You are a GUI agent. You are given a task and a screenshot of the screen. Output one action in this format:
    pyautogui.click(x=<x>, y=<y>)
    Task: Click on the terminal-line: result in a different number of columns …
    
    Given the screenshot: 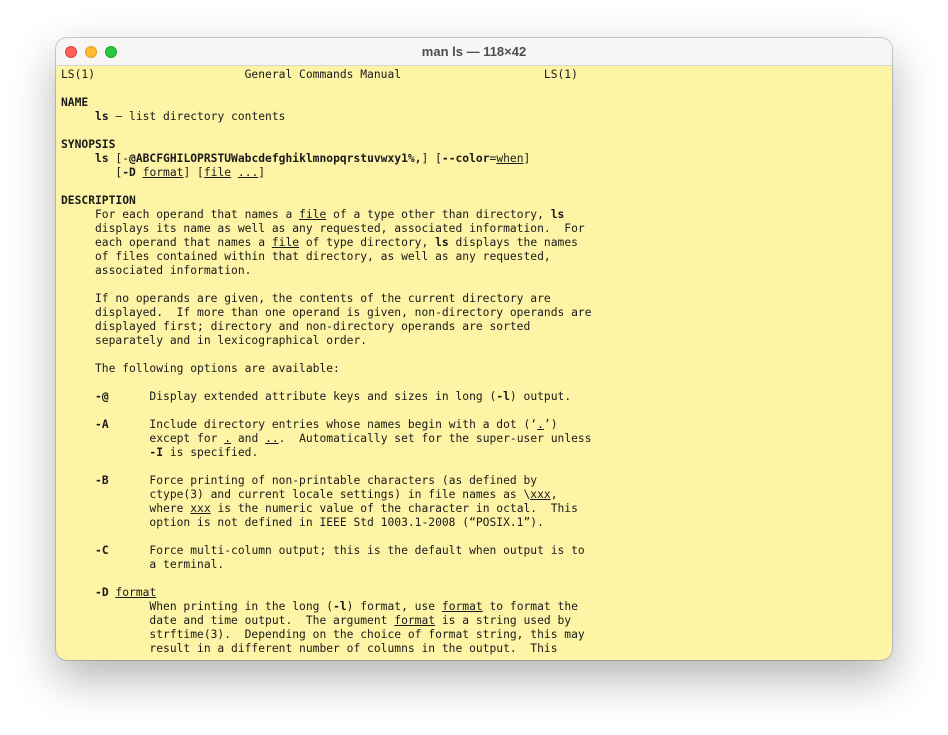 What is the action you would take?
    pyautogui.click(x=309, y=649)
    